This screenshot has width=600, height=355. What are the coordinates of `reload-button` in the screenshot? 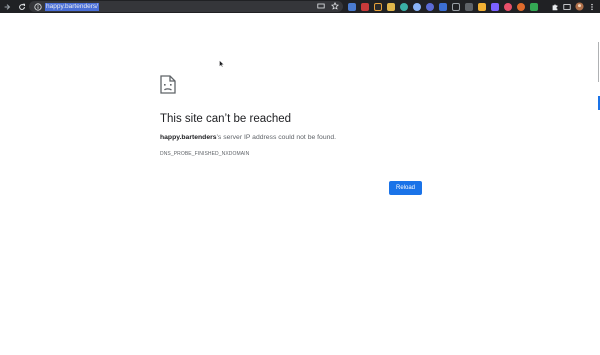 It's located at (22, 7).